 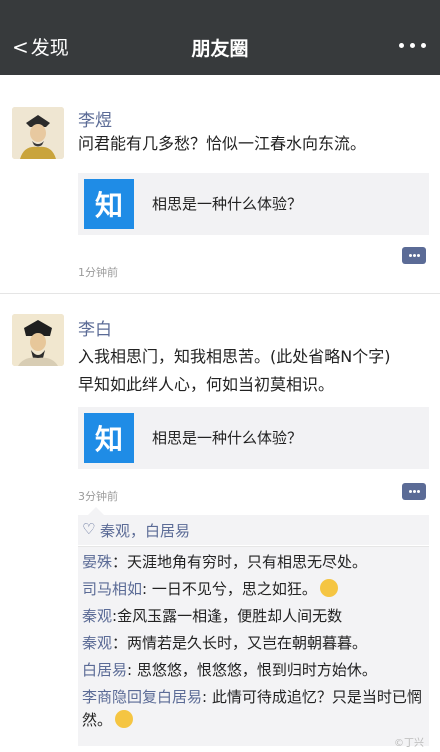 I want to click on comment-item: 秦观：两情若是久长时，又岂在朝朝暮暮。, so click(x=254, y=643).